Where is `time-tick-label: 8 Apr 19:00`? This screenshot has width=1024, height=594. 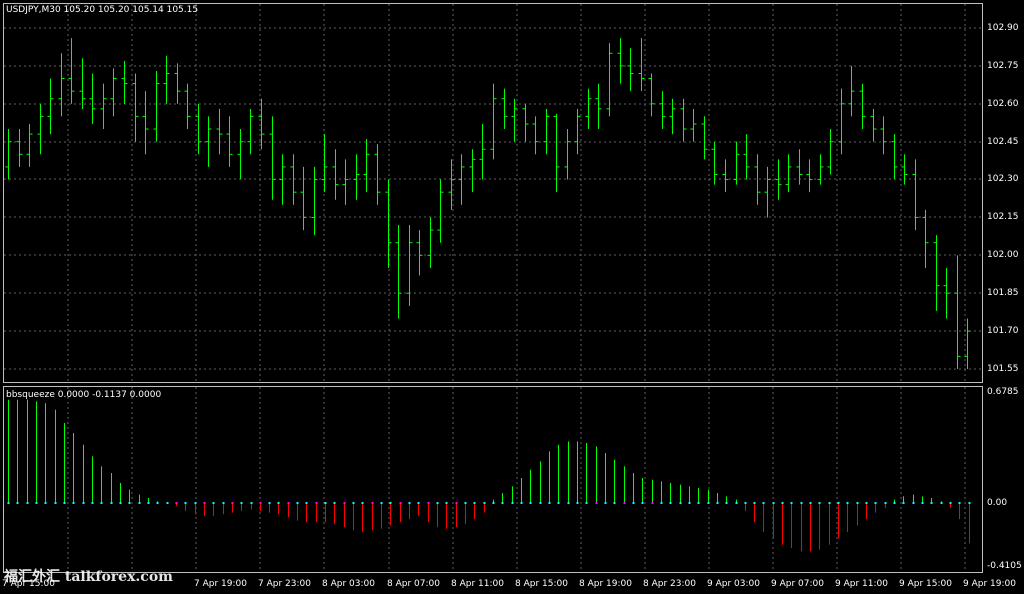
time-tick-label: 8 Apr 19:00 is located at coordinates (605, 584).